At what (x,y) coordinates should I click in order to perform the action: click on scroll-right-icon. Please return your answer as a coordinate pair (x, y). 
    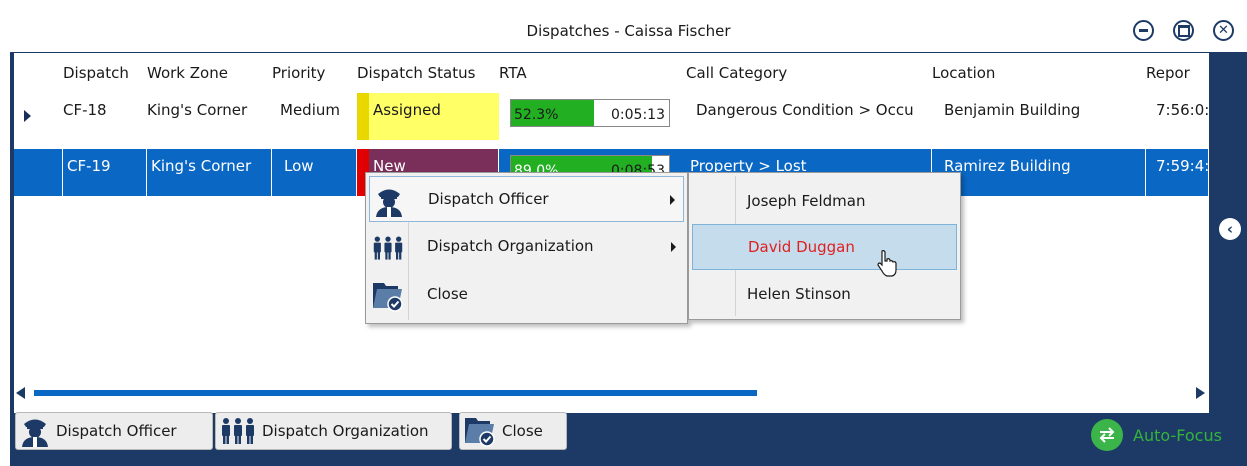
    Looking at the image, I should click on (1200, 393).